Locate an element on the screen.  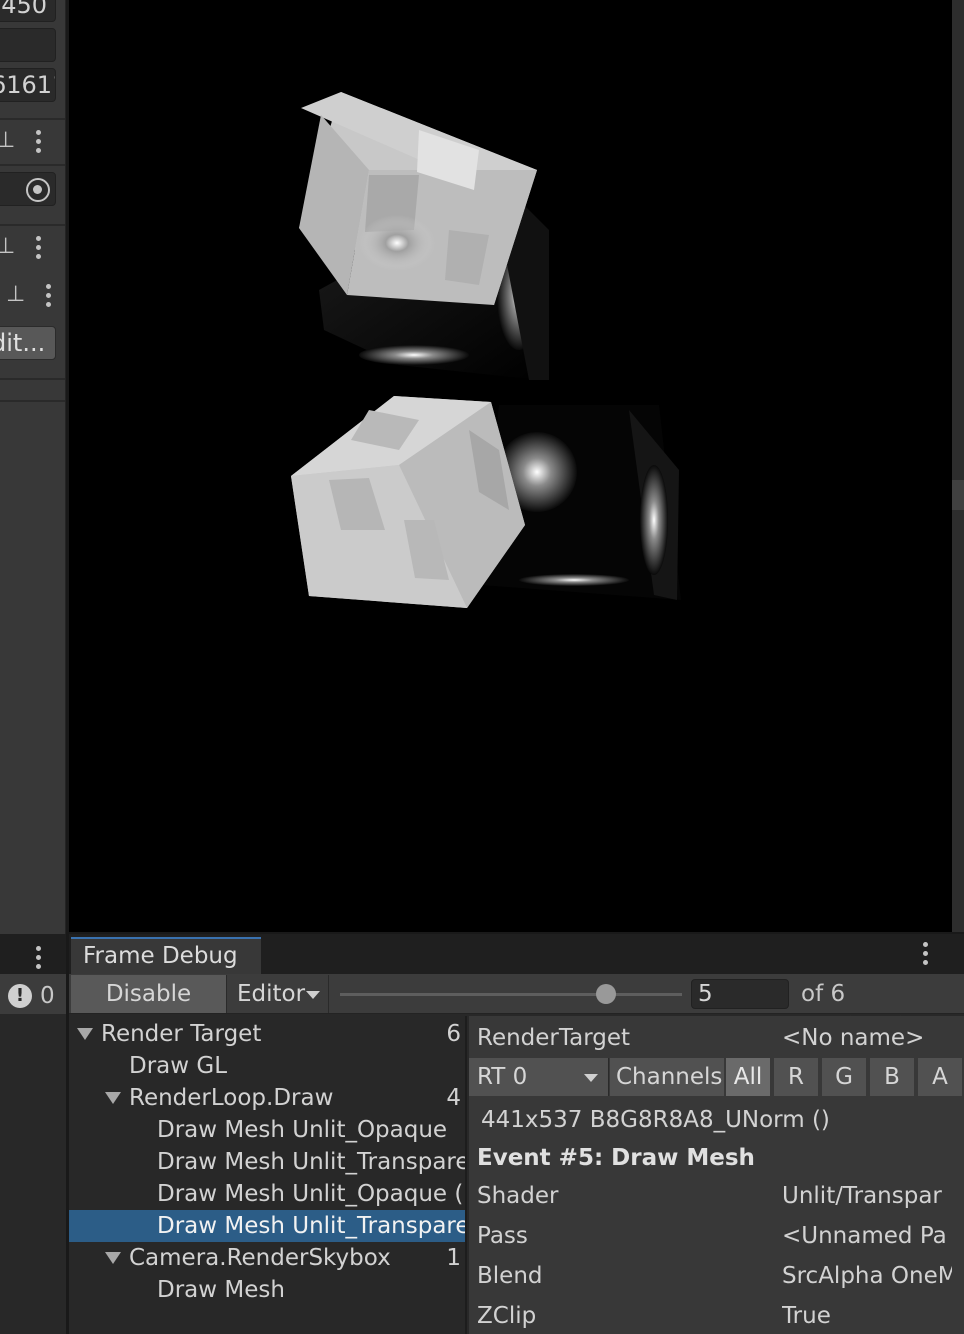
render-target-format: 441x537 B8G8R8A8_UNorm () is located at coordinates (655, 1120).